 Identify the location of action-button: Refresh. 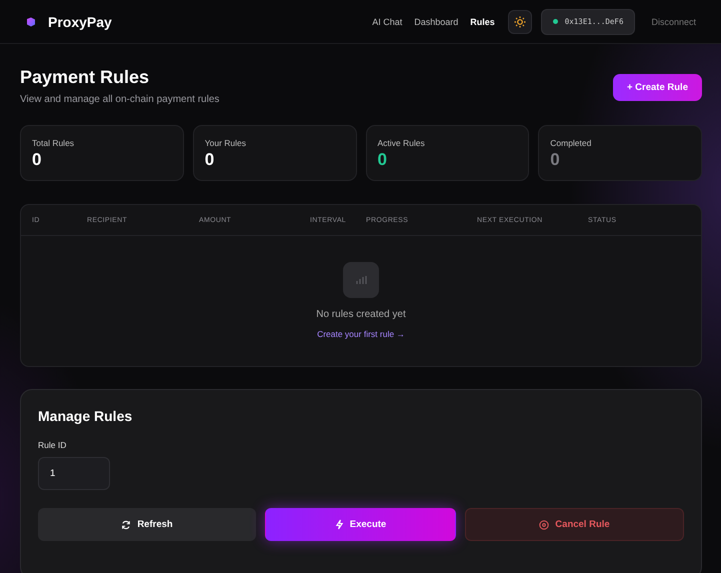
(147, 524).